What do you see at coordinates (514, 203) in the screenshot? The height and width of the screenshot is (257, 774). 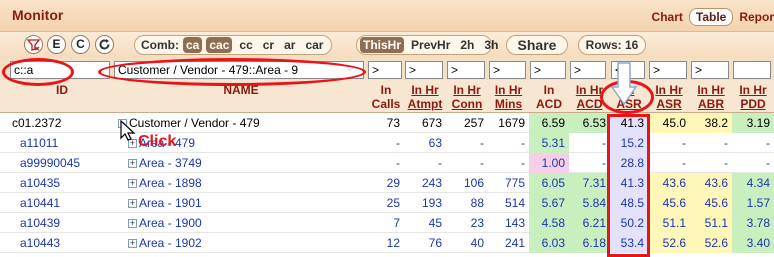 I see `row-mins-cell: 514` at bounding box center [514, 203].